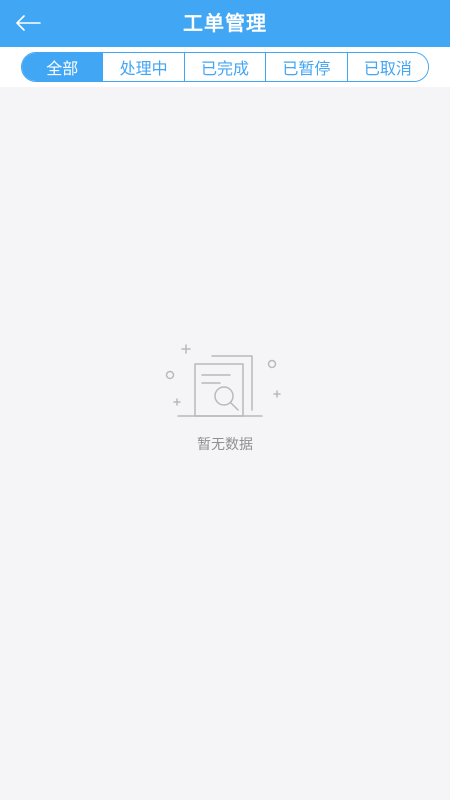 The height and width of the screenshot is (800, 450). I want to click on app-header: 工单管理, so click(225, 23).